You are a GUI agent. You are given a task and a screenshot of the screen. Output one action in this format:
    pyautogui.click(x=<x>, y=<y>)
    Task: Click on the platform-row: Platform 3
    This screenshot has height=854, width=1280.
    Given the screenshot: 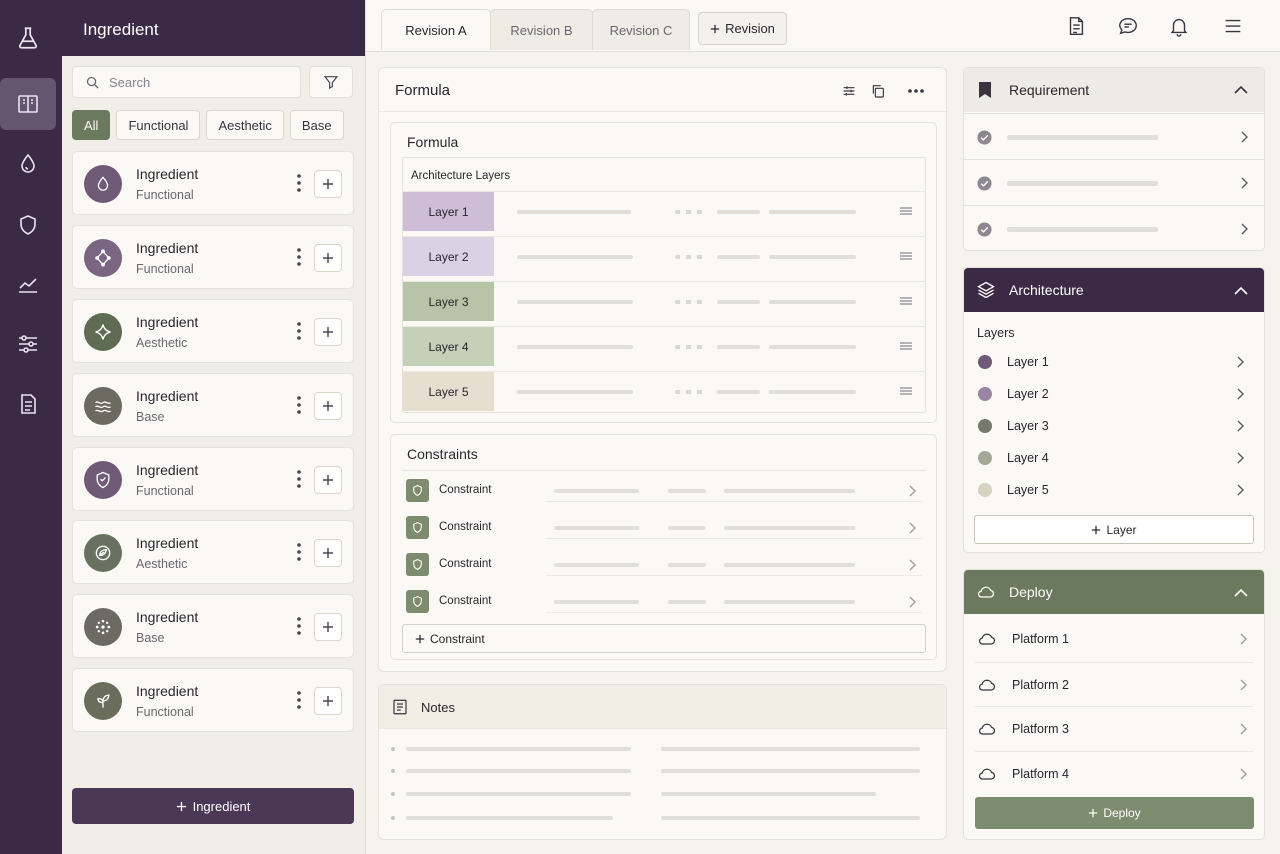 What is the action you would take?
    pyautogui.click(x=1114, y=728)
    